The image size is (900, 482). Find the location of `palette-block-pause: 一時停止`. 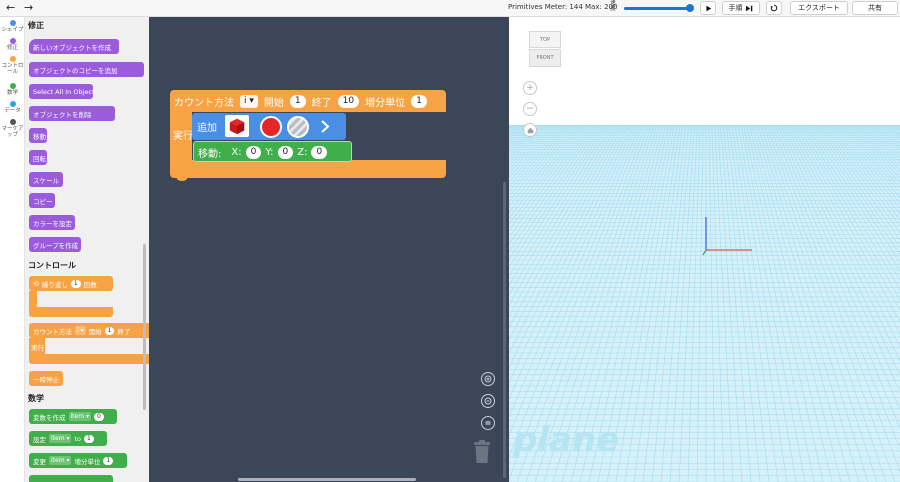

palette-block-pause: 一時停止 is located at coordinates (46, 378).